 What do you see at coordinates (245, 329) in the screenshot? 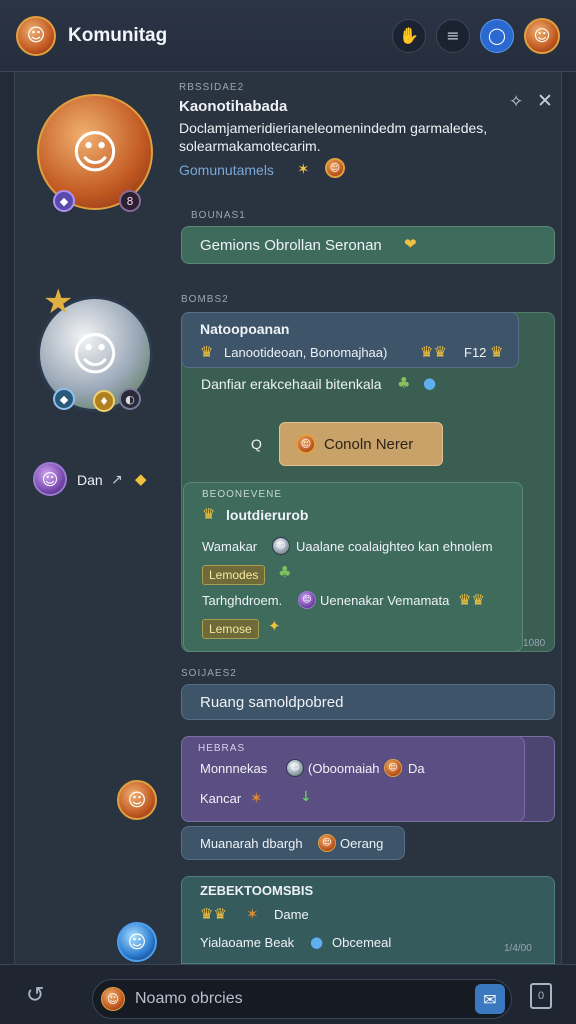
I see `group-card-title: Natoopoanan` at bounding box center [245, 329].